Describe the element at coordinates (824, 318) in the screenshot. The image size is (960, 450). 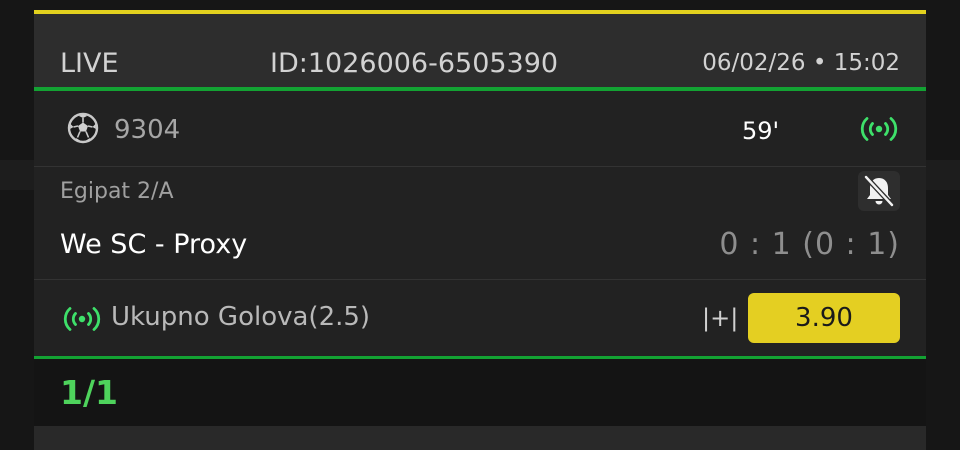
I see `odds-button: 3.90` at that location.